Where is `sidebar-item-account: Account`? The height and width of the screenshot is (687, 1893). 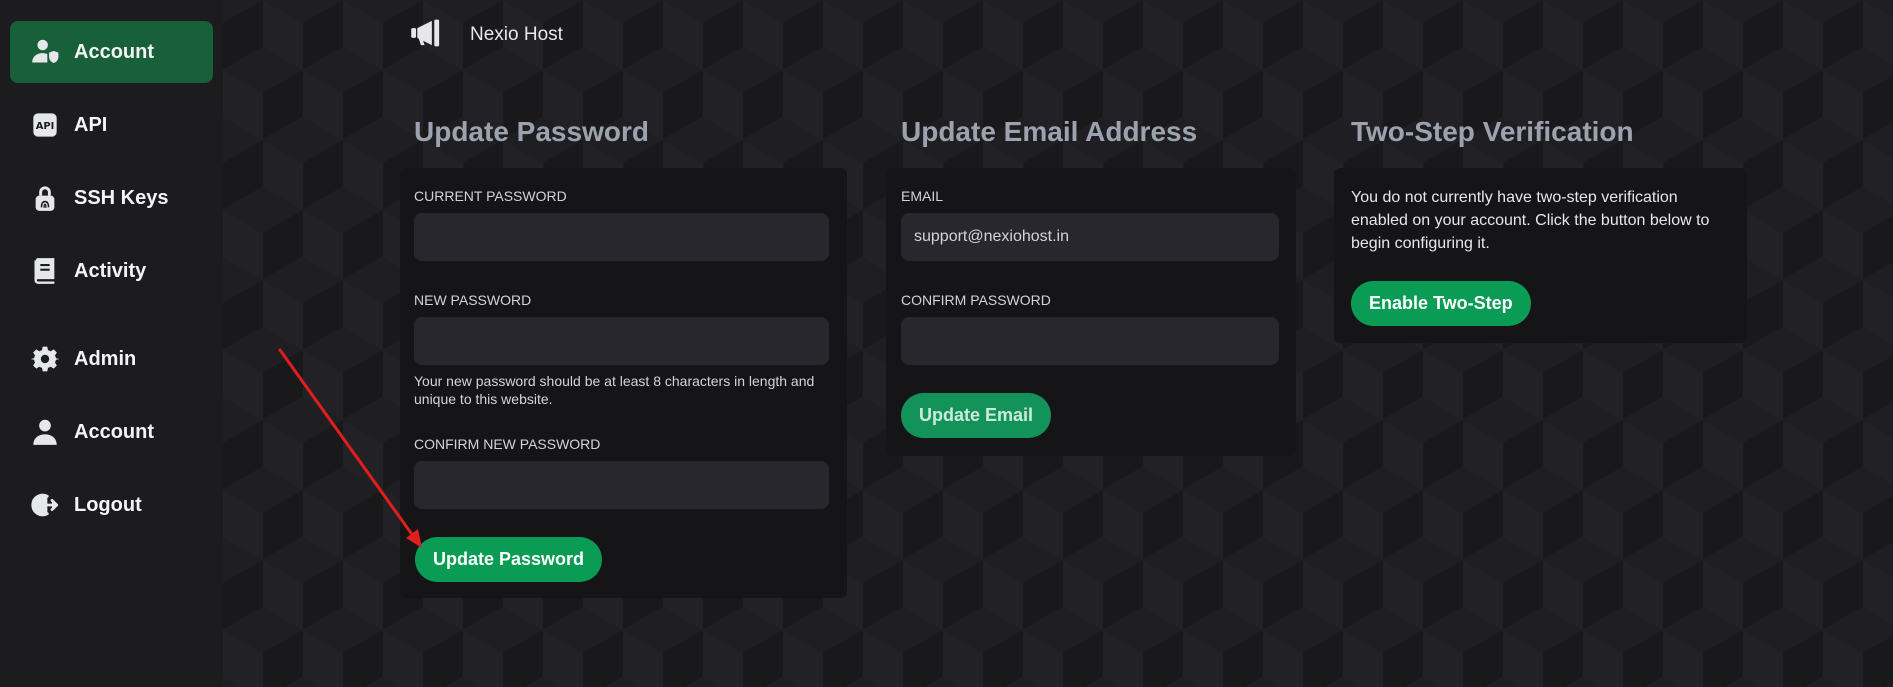
sidebar-item-account: Account is located at coordinates (111, 52).